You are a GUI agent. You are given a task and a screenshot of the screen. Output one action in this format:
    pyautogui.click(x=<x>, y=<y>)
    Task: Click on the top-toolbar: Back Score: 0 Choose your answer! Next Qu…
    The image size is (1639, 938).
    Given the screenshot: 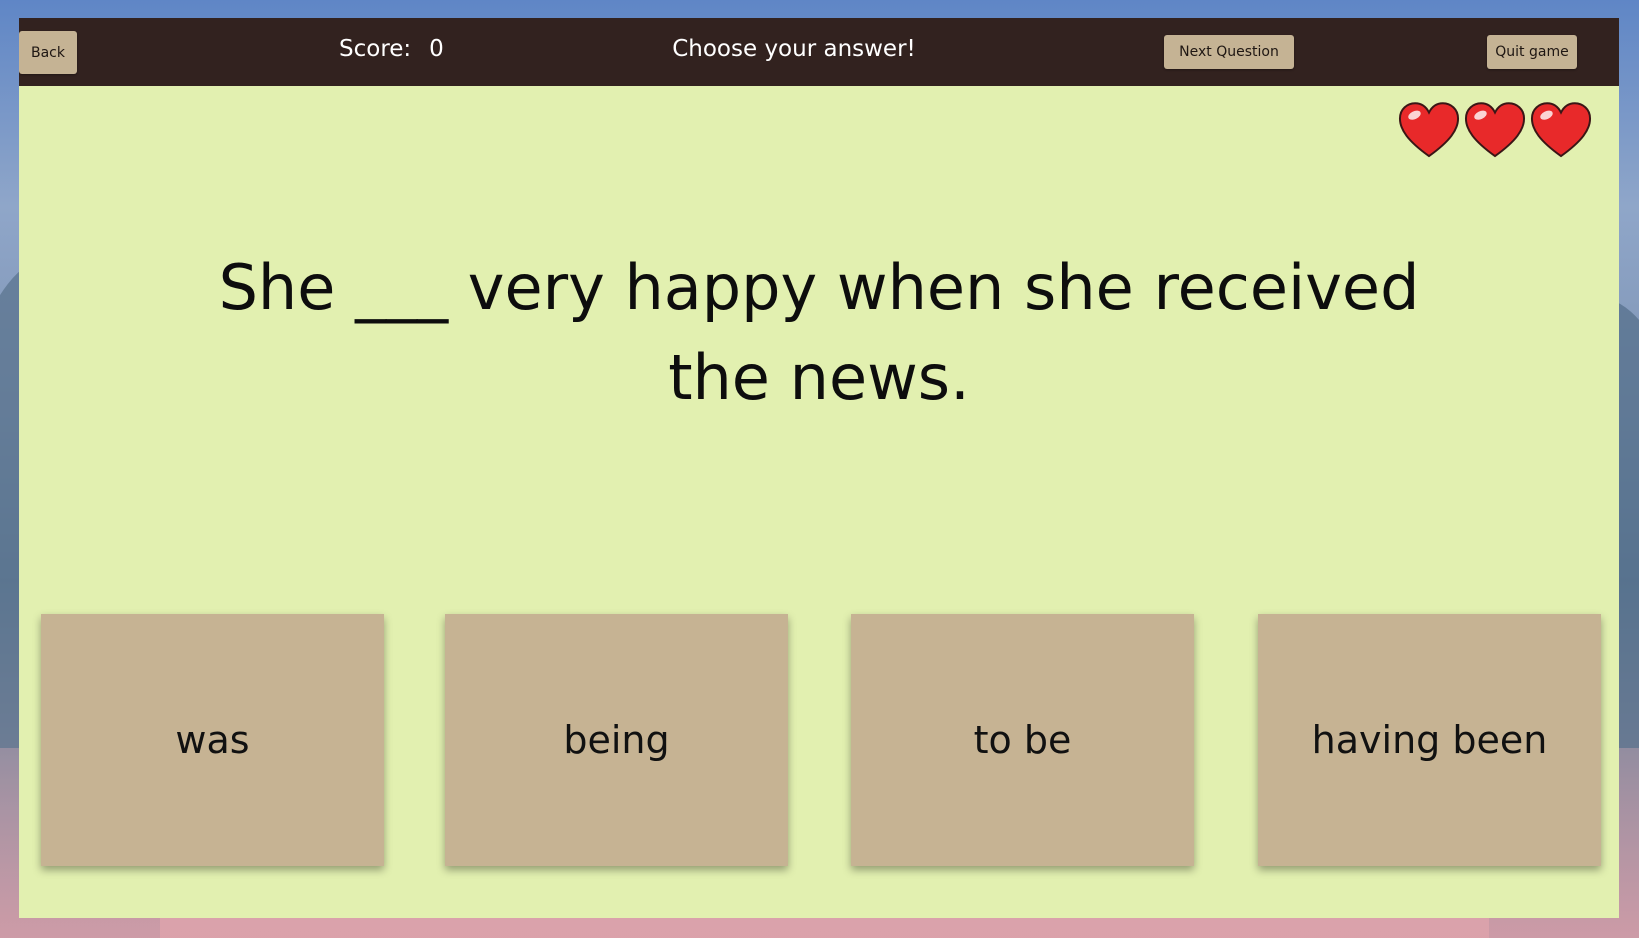 What is the action you would take?
    pyautogui.click(x=819, y=52)
    